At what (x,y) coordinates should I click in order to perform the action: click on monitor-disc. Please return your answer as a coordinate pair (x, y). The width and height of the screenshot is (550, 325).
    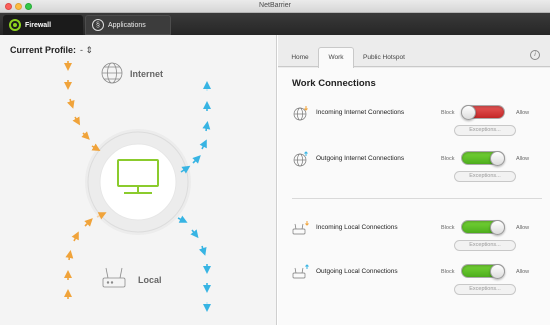
    Looking at the image, I should click on (138, 182).